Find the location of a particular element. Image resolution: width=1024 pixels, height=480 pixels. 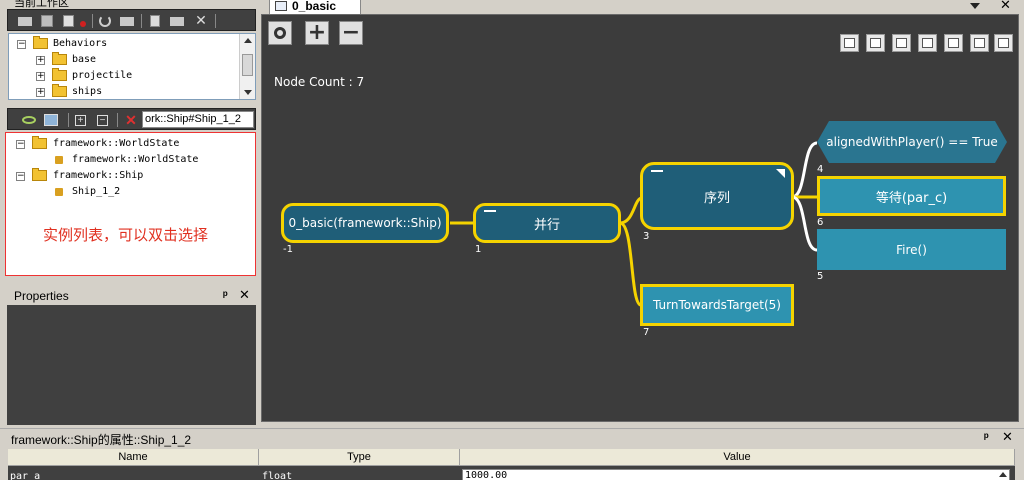

properties-title: Properties is located at coordinates (41, 296).